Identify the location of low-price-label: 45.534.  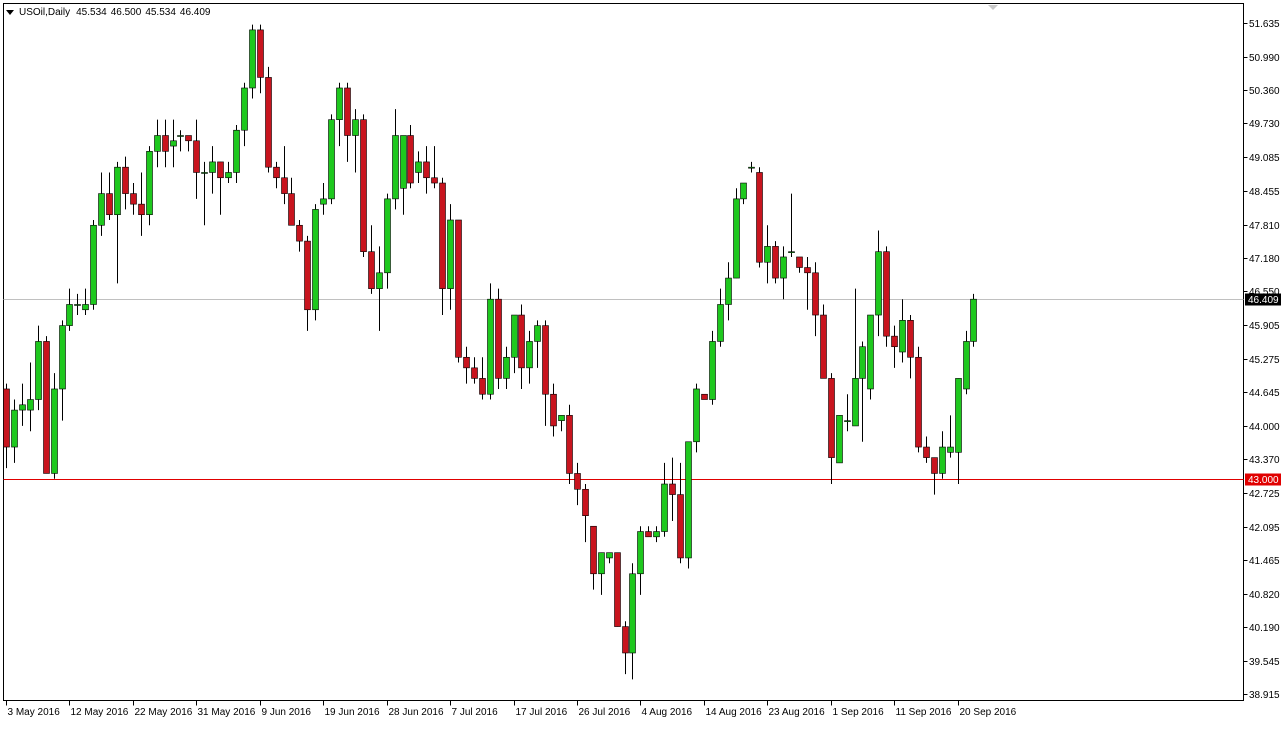
(160, 12).